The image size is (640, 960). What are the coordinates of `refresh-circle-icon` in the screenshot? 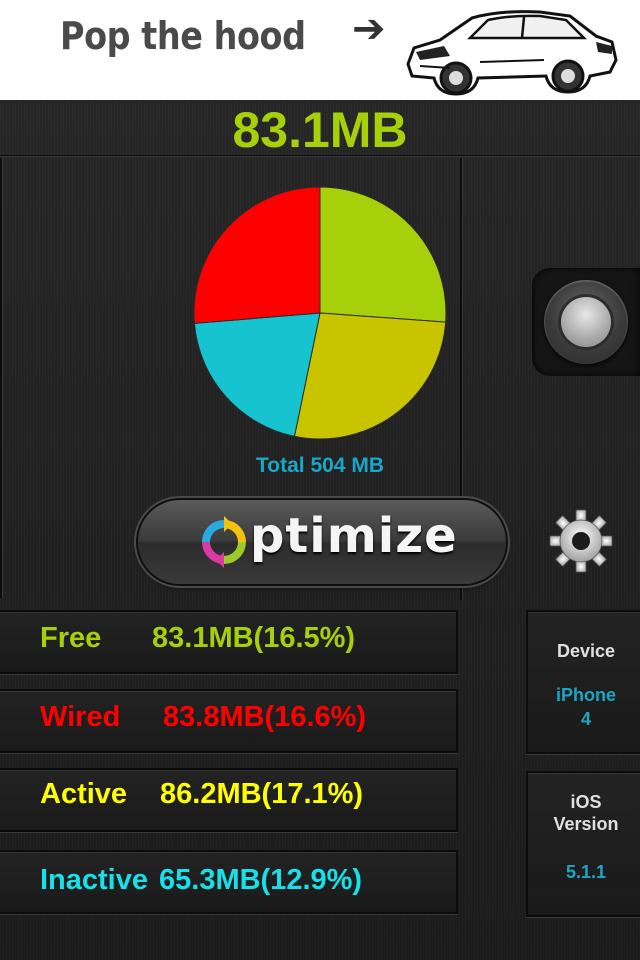 It's located at (224, 542).